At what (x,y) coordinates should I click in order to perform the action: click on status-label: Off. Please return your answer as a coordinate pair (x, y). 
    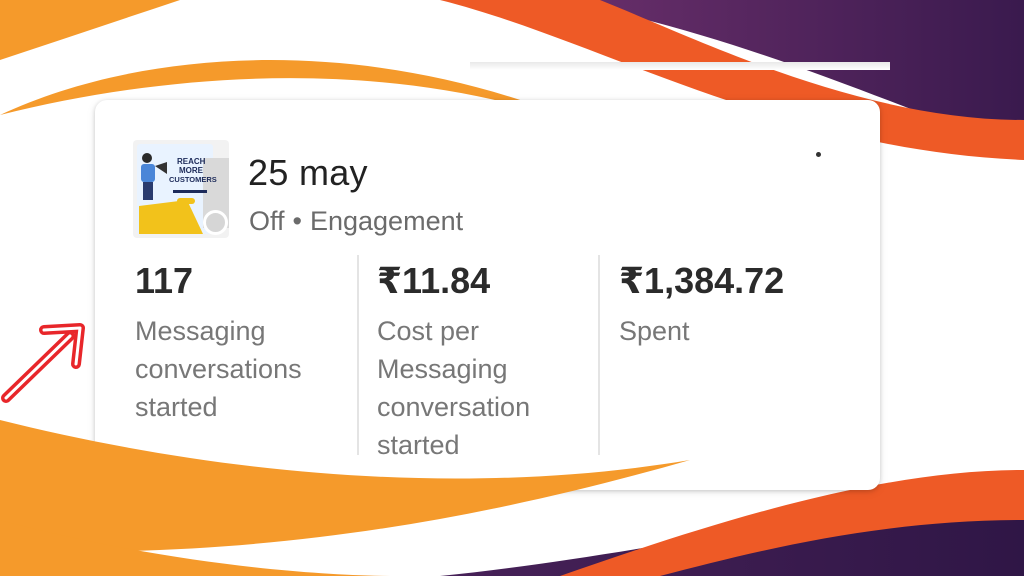
    Looking at the image, I should click on (267, 221).